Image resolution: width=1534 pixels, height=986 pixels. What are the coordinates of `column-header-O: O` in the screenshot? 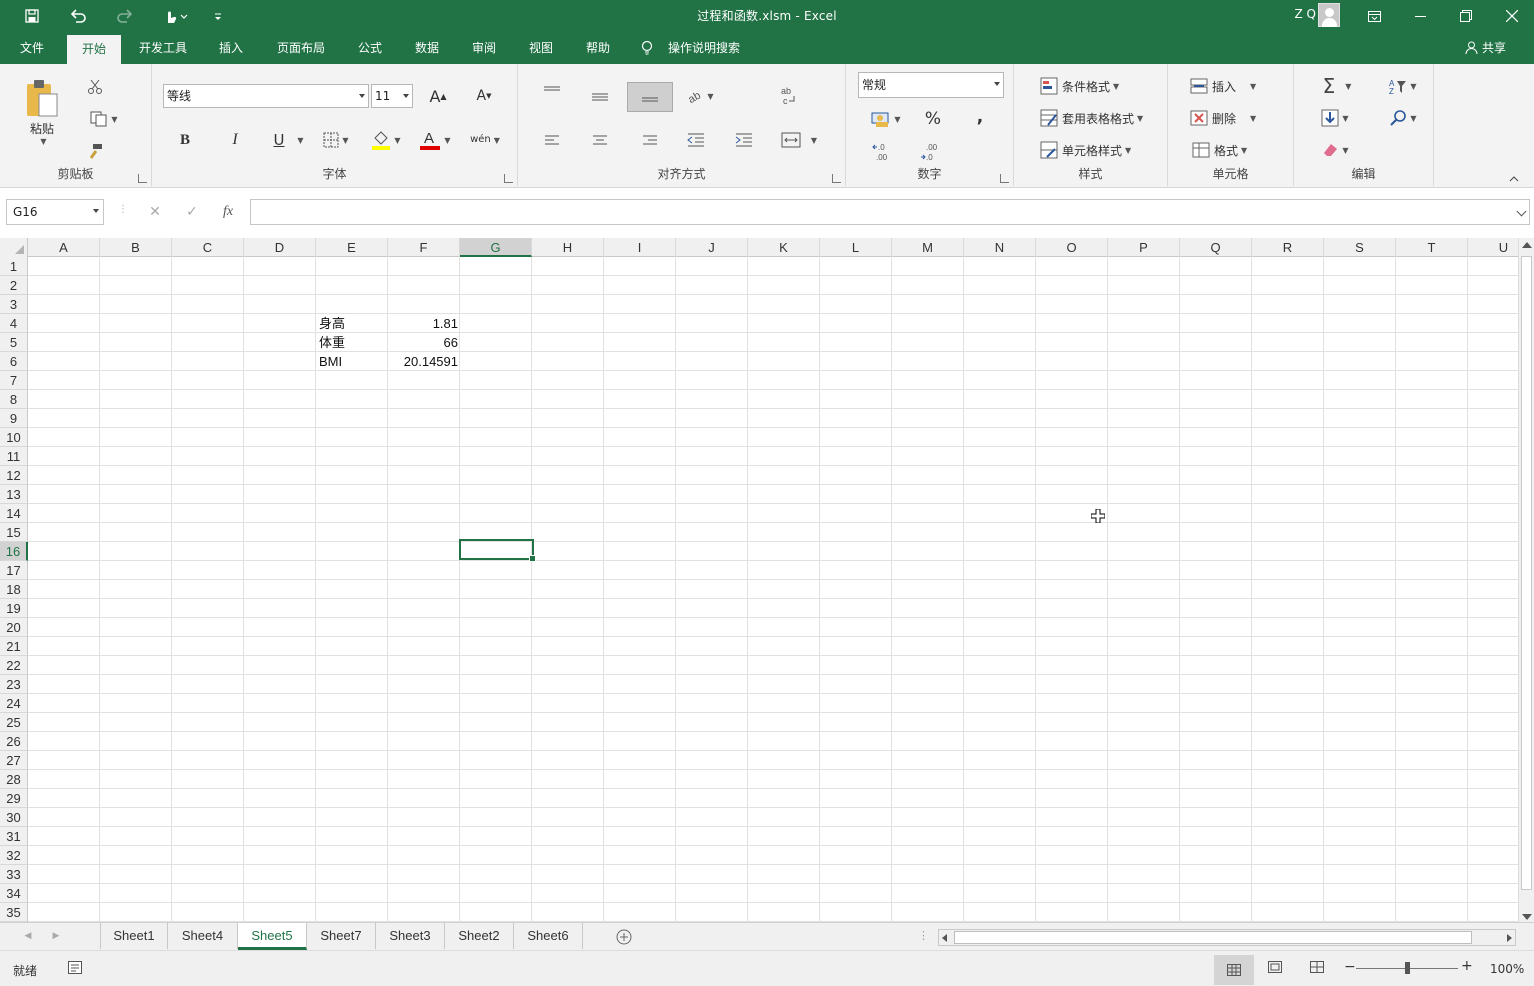 It's located at (1072, 247).